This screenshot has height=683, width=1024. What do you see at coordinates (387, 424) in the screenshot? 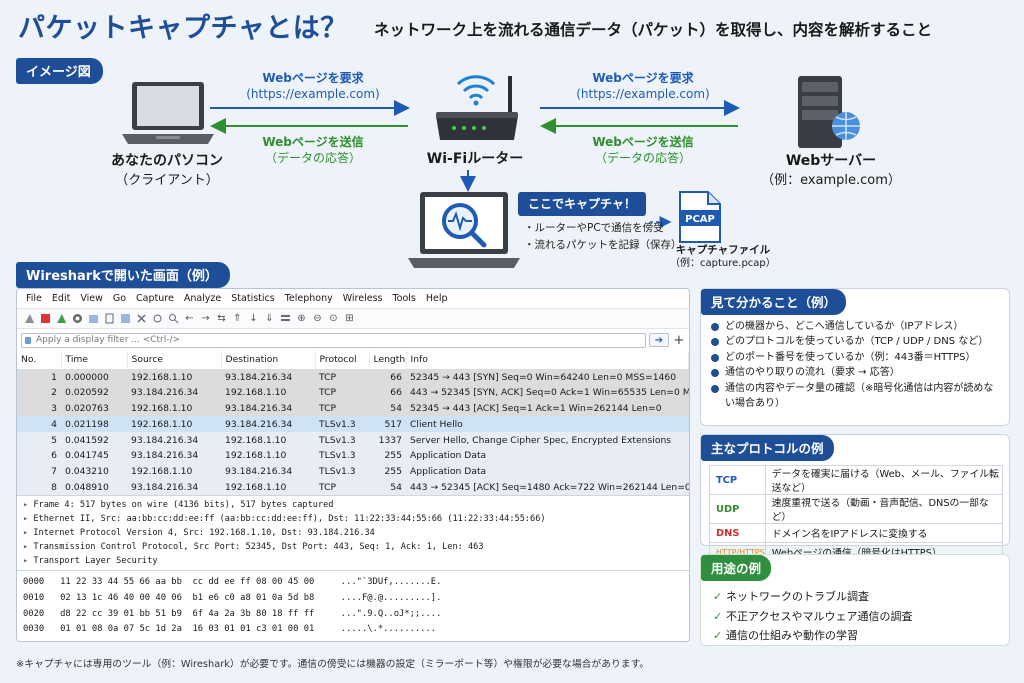
I see `packet-length: 517` at bounding box center [387, 424].